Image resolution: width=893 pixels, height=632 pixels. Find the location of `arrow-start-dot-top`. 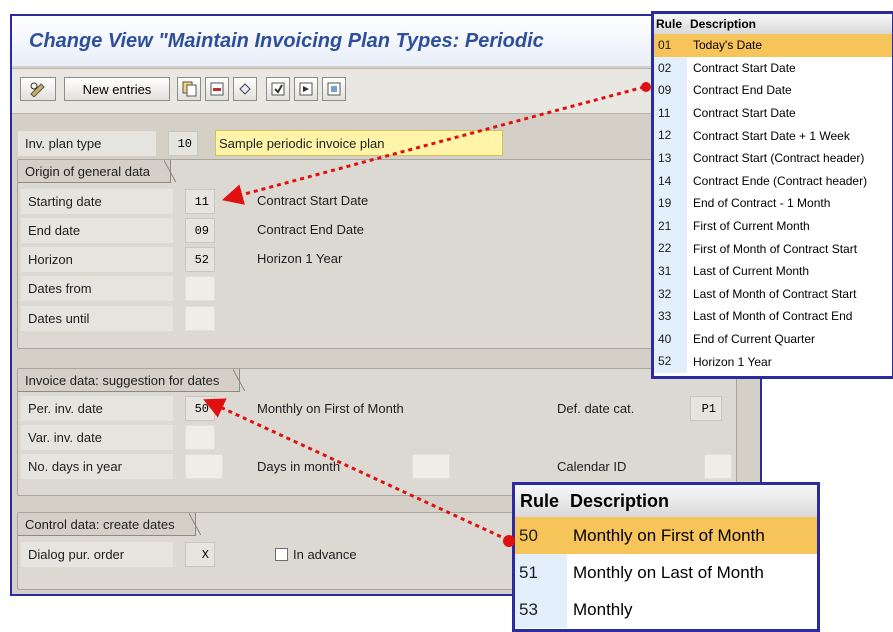

arrow-start-dot-top is located at coordinates (646, 87).